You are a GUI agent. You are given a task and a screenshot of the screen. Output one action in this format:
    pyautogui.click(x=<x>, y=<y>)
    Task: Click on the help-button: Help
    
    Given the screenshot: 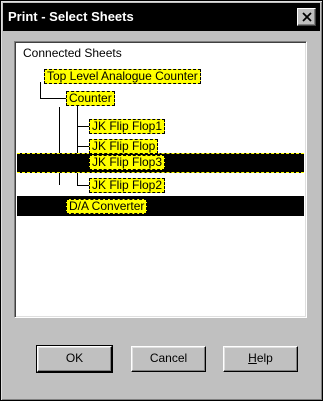 What is the action you would take?
    pyautogui.click(x=260, y=359)
    